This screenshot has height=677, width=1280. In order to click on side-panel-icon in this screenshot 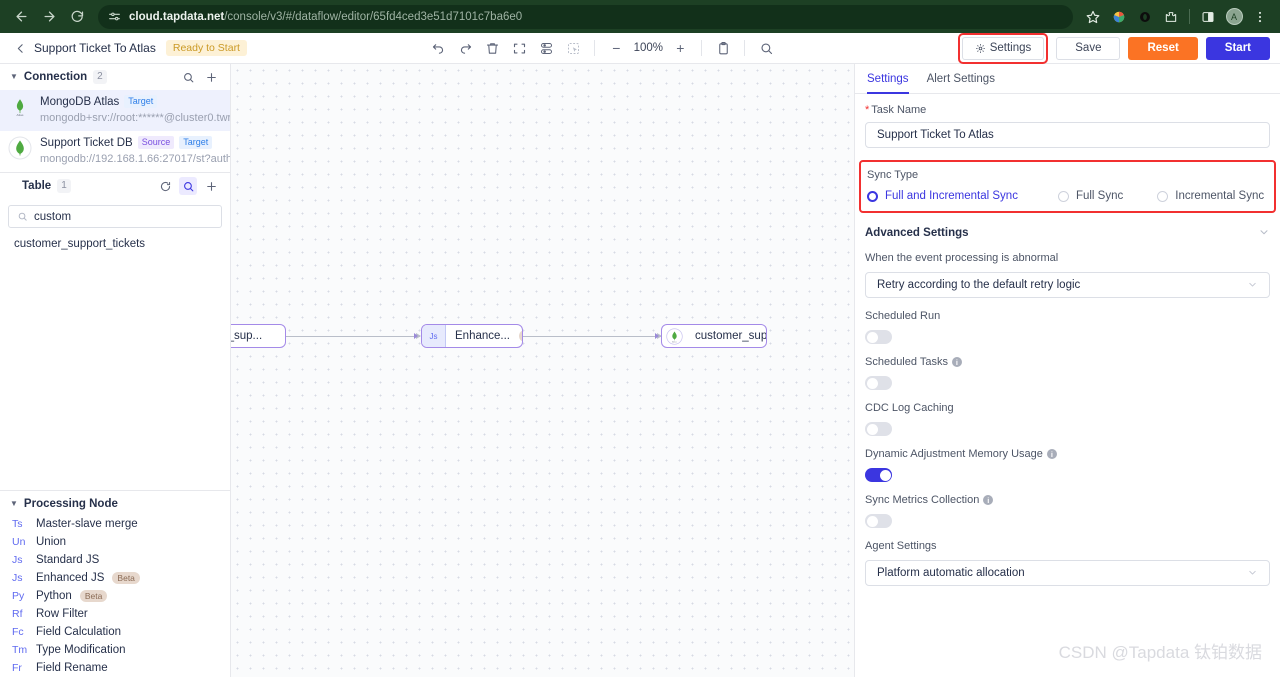, I will do `click(1208, 17)`.